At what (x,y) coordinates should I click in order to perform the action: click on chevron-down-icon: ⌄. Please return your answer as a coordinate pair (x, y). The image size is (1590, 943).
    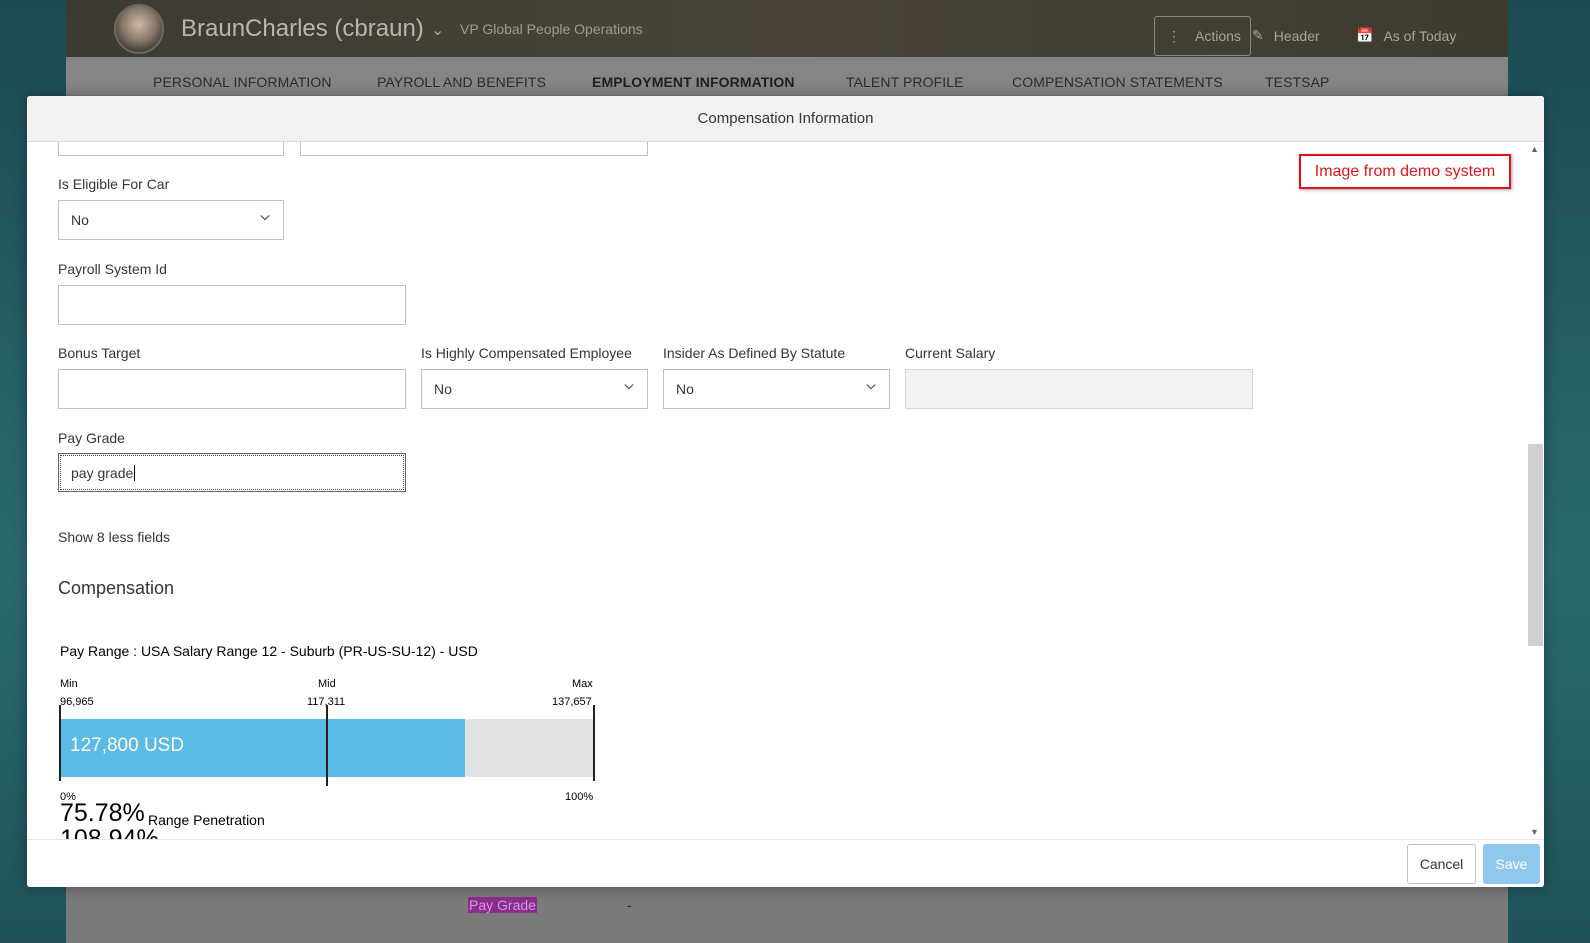
    Looking at the image, I should click on (437, 30).